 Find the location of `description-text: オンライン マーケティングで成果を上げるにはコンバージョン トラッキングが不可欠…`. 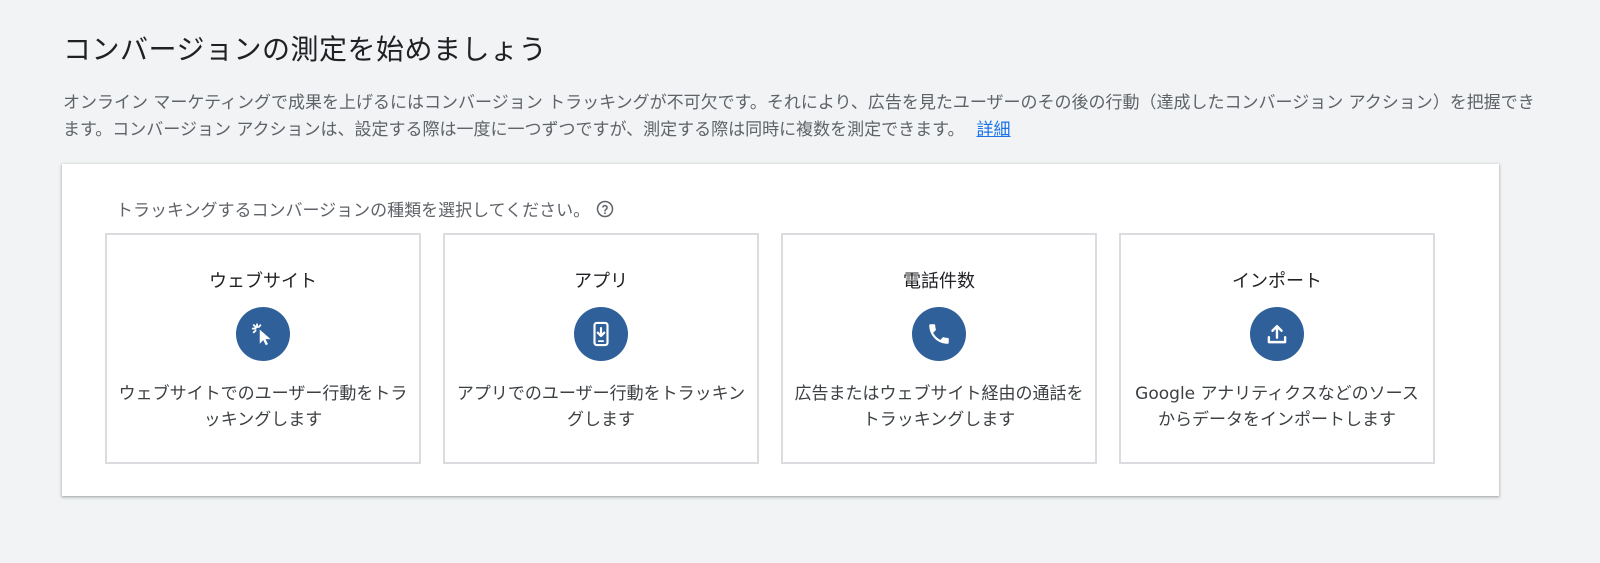

description-text: オンライン マーケティングで成果を上げるにはコンバージョン トラッキングが不可欠… is located at coordinates (799, 116).